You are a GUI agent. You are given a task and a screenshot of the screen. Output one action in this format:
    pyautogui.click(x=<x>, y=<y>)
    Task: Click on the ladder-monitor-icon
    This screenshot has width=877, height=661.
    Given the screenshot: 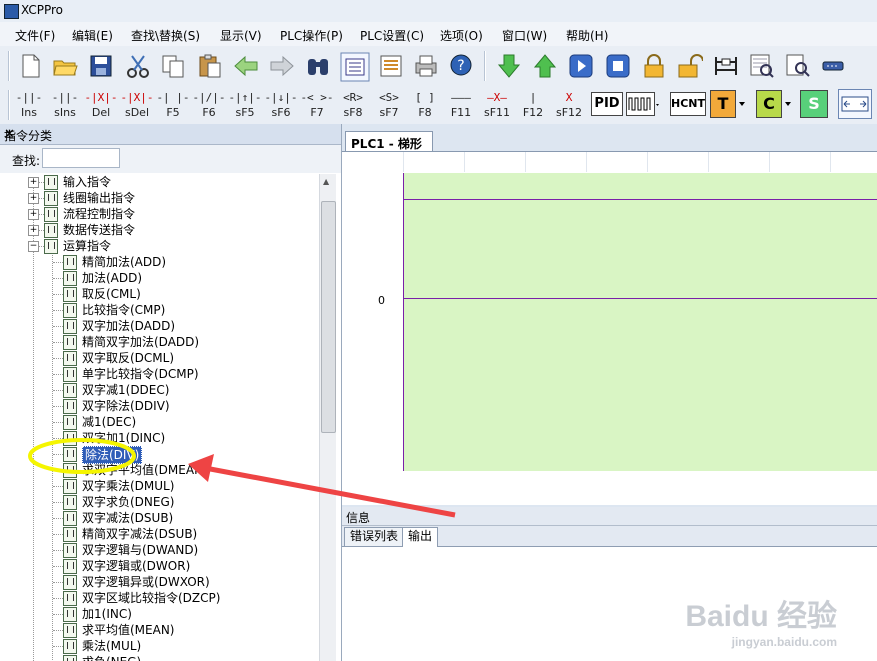 What is the action you would take?
    pyautogui.click(x=726, y=66)
    